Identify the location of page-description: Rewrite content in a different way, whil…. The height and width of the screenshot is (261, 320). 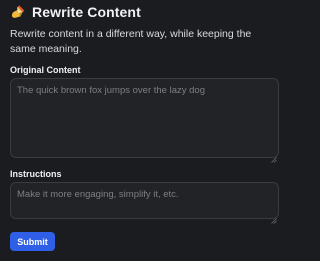
(131, 41).